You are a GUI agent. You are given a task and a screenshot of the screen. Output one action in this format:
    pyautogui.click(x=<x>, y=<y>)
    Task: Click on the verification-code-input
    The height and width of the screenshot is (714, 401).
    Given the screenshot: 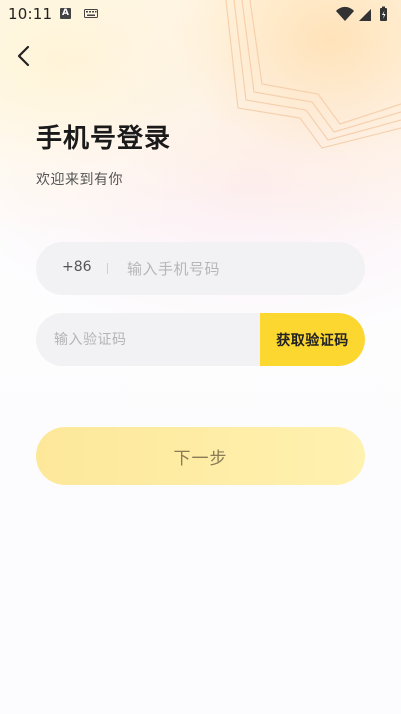 What is the action you would take?
    pyautogui.click(x=154, y=339)
    